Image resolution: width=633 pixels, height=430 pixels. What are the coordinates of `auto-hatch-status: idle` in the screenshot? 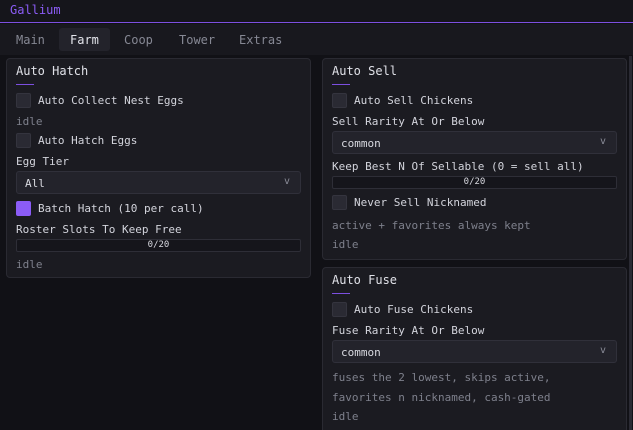 It's located at (29, 264).